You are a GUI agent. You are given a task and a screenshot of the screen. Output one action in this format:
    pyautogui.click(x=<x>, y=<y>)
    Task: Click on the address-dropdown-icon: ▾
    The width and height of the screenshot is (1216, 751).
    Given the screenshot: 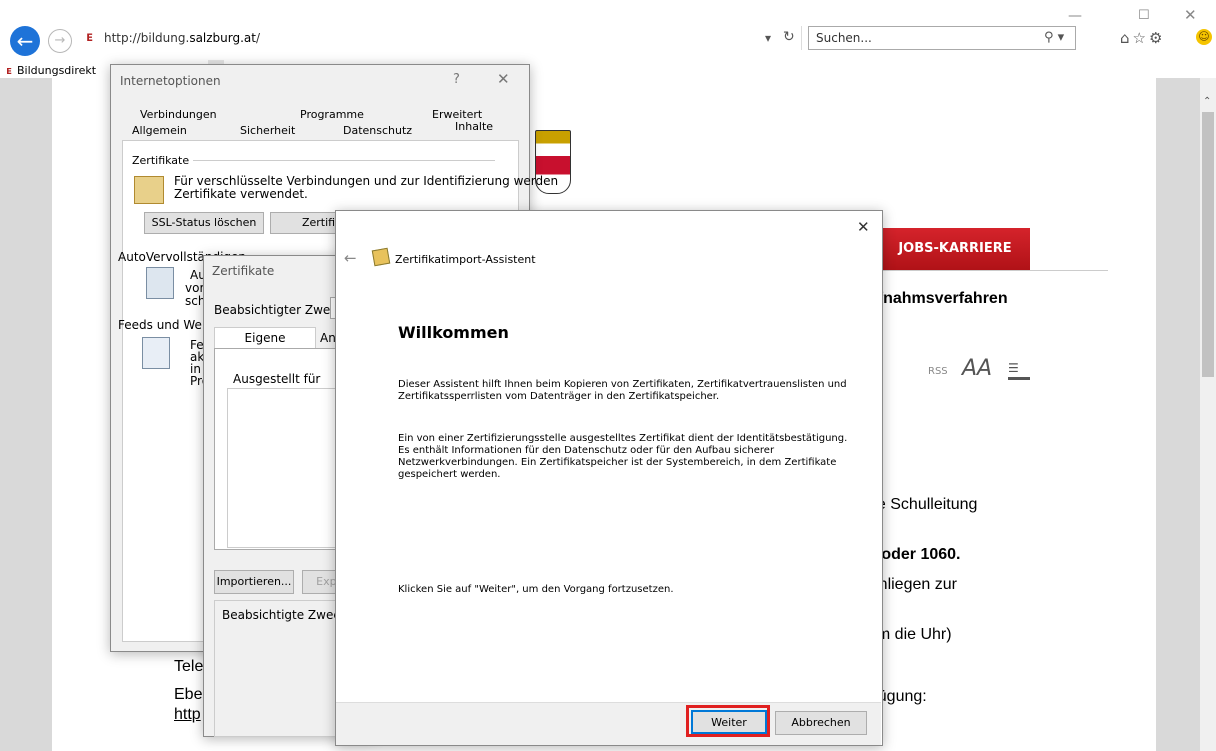 What is the action you would take?
    pyautogui.click(x=768, y=38)
    